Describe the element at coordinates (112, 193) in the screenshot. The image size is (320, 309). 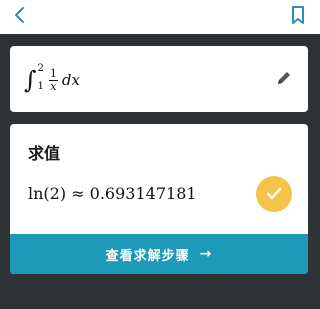
I see `result-value: ln(2) ≈ 0.693147181` at that location.